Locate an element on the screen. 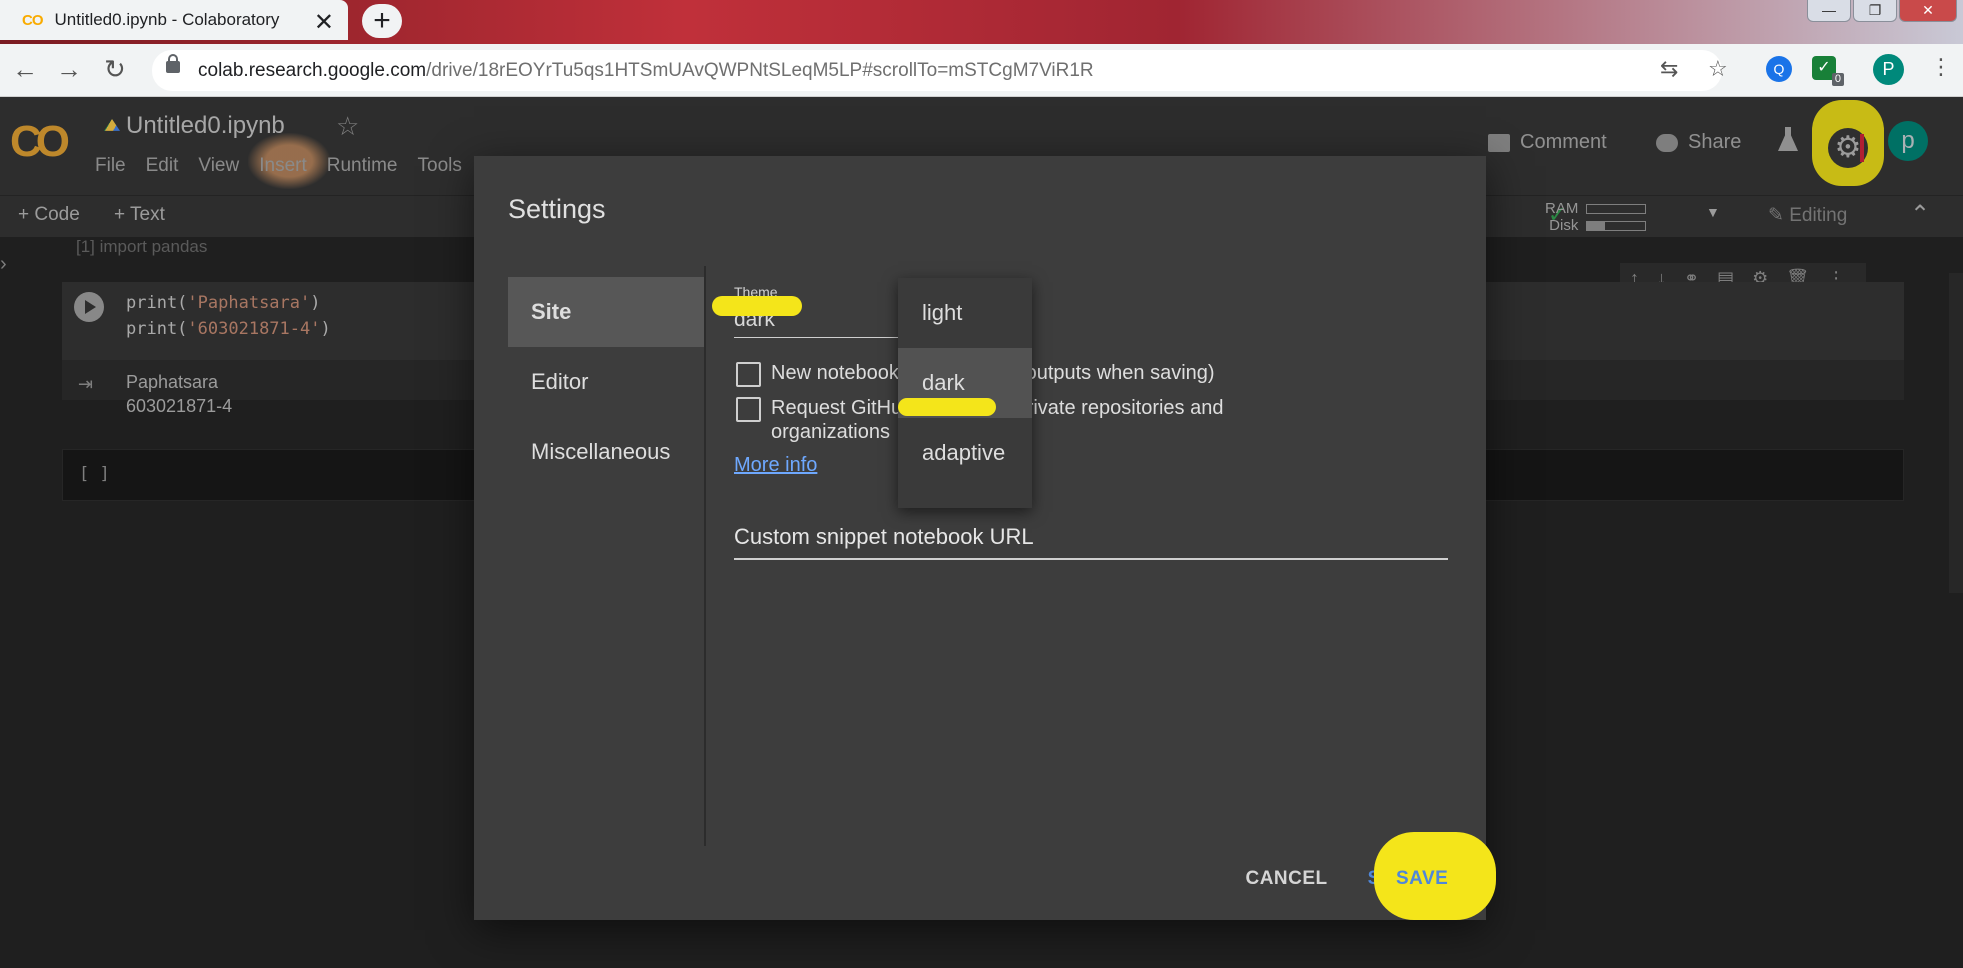  more-info-link: More info is located at coordinates (775, 465).